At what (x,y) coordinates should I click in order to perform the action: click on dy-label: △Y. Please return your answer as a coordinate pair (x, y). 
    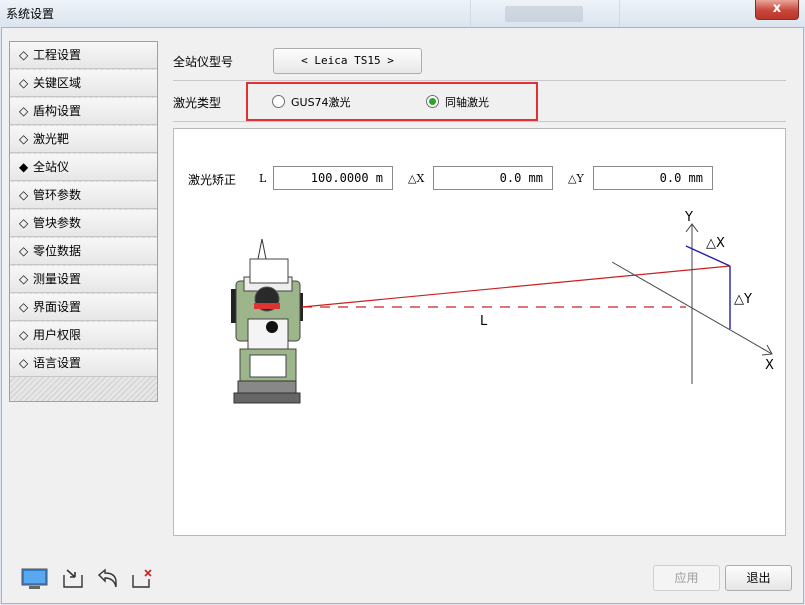
    Looking at the image, I should click on (576, 178).